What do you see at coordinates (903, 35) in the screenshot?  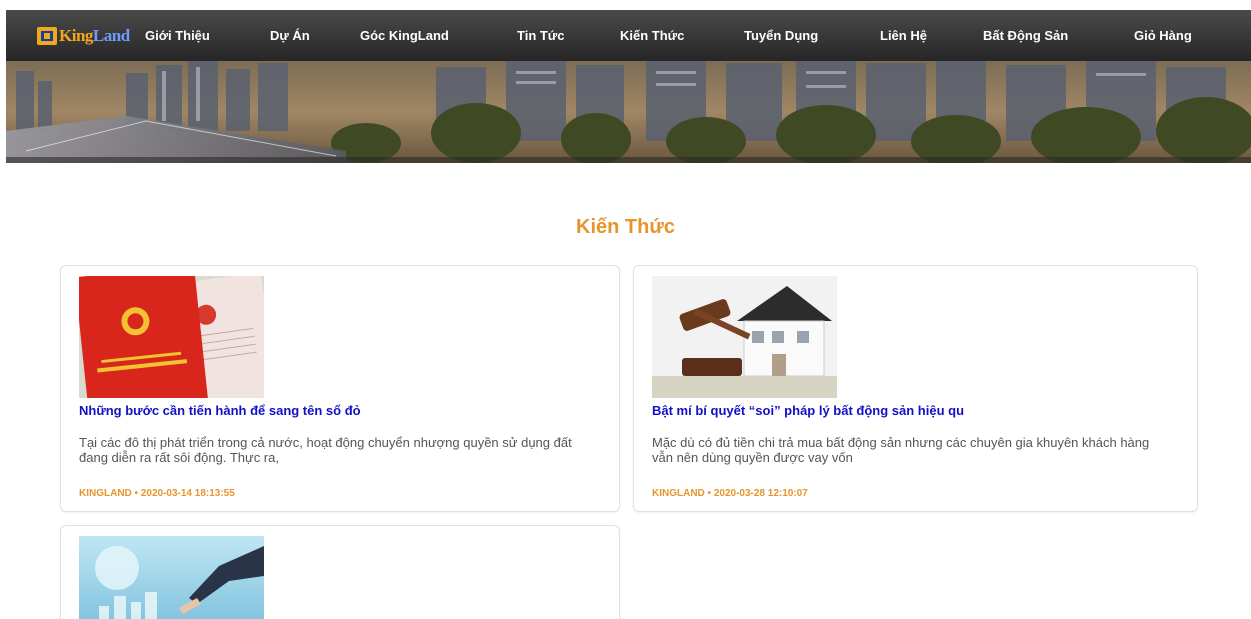 I see `nav-item-lien-he: Liên Hệ` at bounding box center [903, 35].